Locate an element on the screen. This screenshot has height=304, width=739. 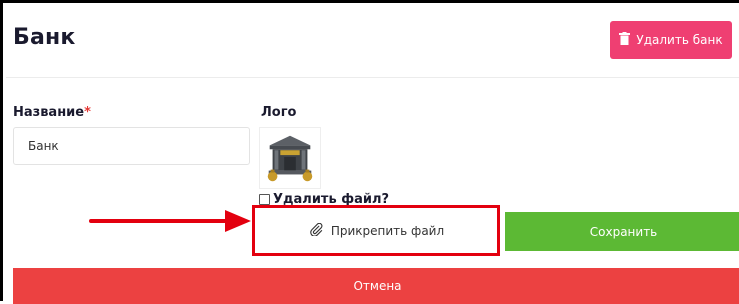
logo-preview is located at coordinates (290, 158).